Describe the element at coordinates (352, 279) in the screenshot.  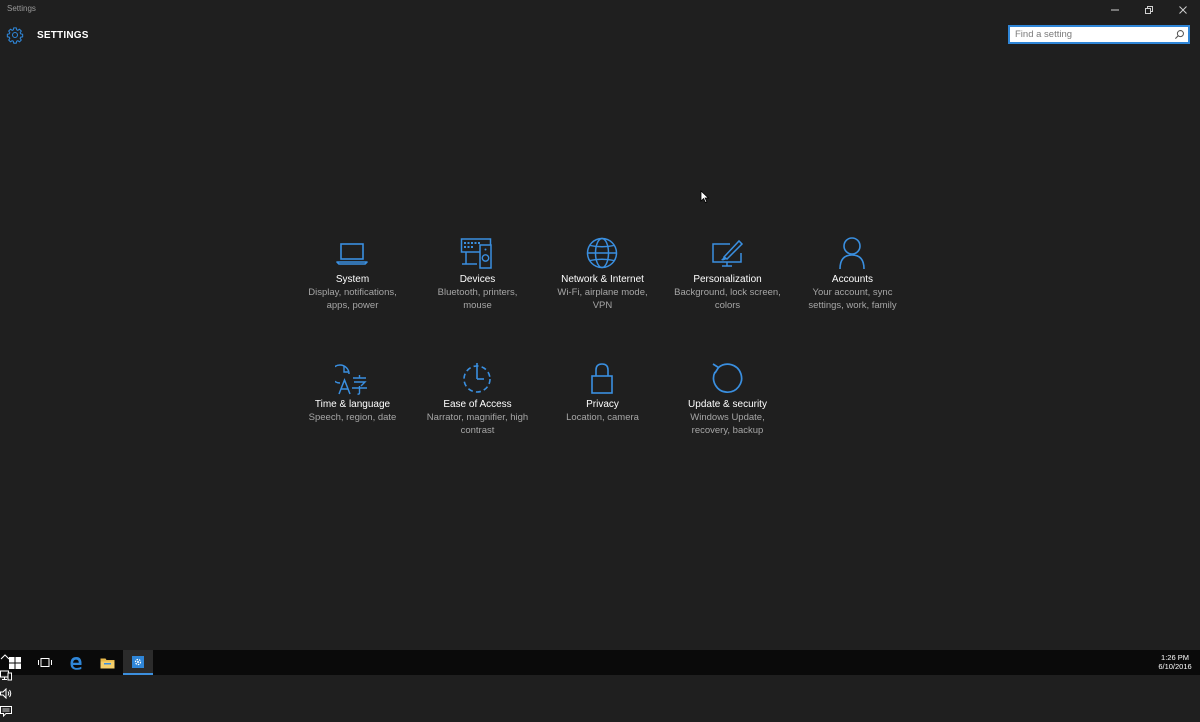
I see `category-name: System` at that location.